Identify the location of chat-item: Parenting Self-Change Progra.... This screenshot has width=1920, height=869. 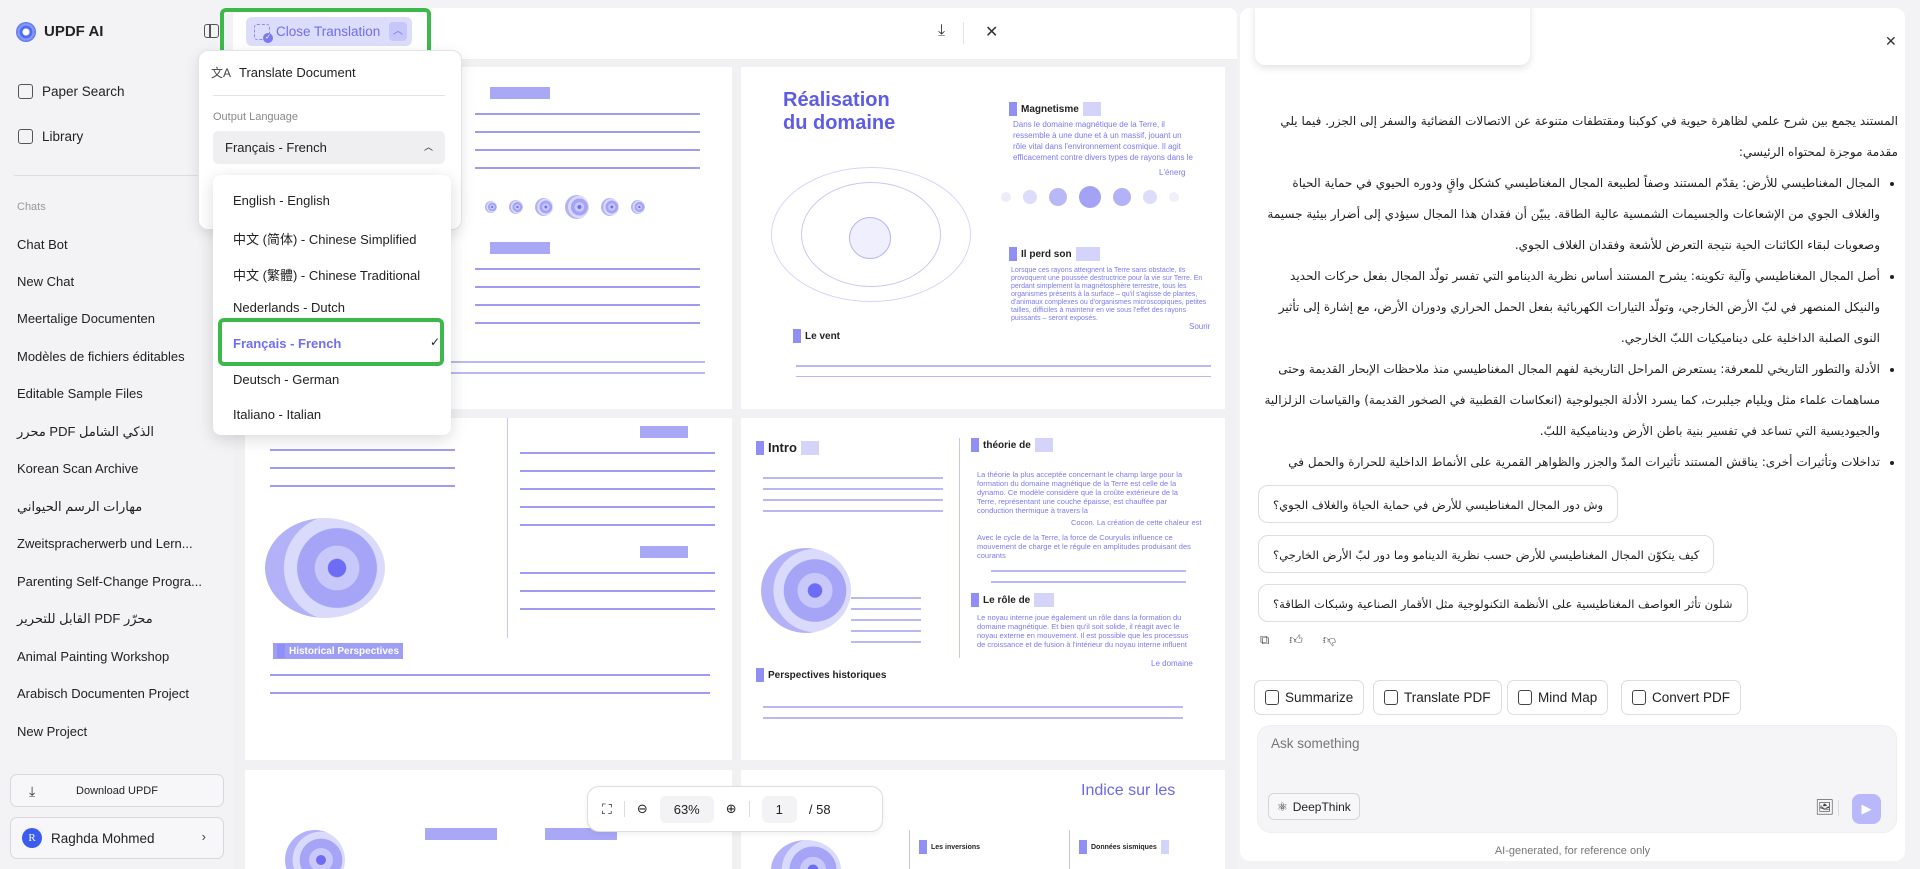
(109, 581).